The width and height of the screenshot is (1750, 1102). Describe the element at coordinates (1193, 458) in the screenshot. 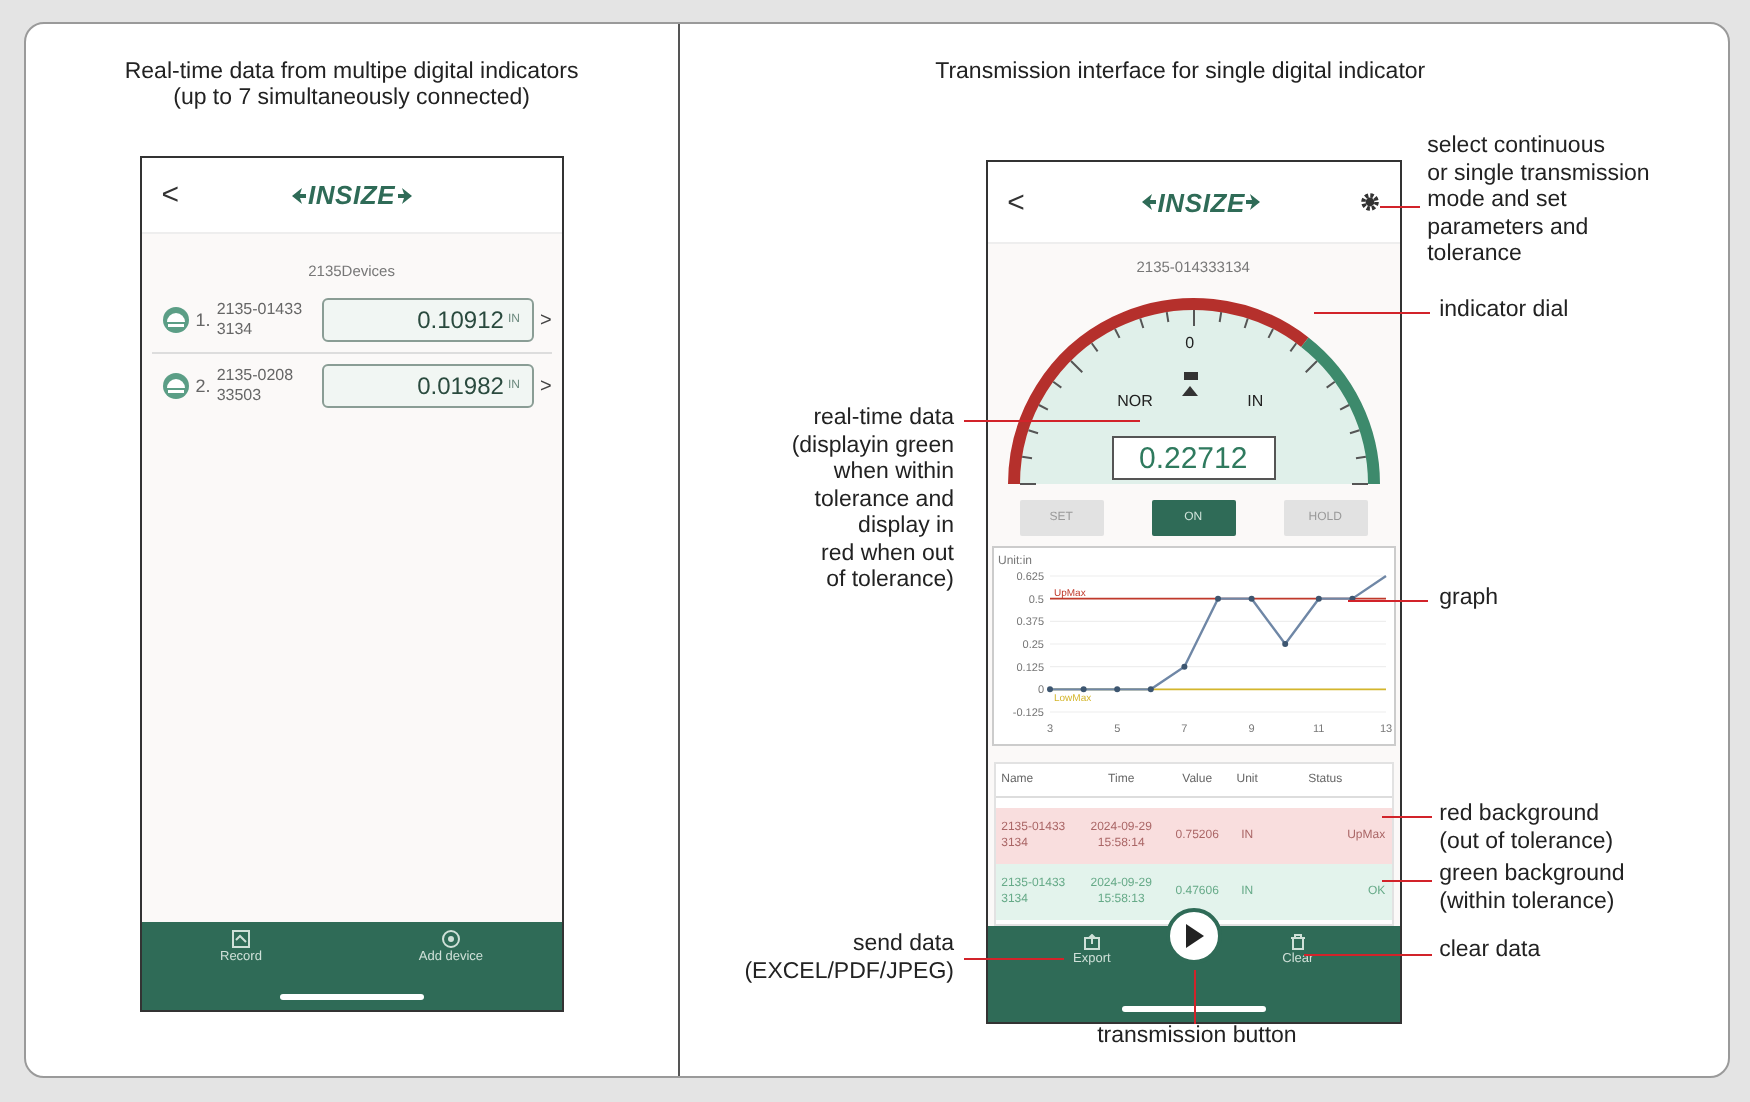

I see `value-display: 0.22712` at that location.